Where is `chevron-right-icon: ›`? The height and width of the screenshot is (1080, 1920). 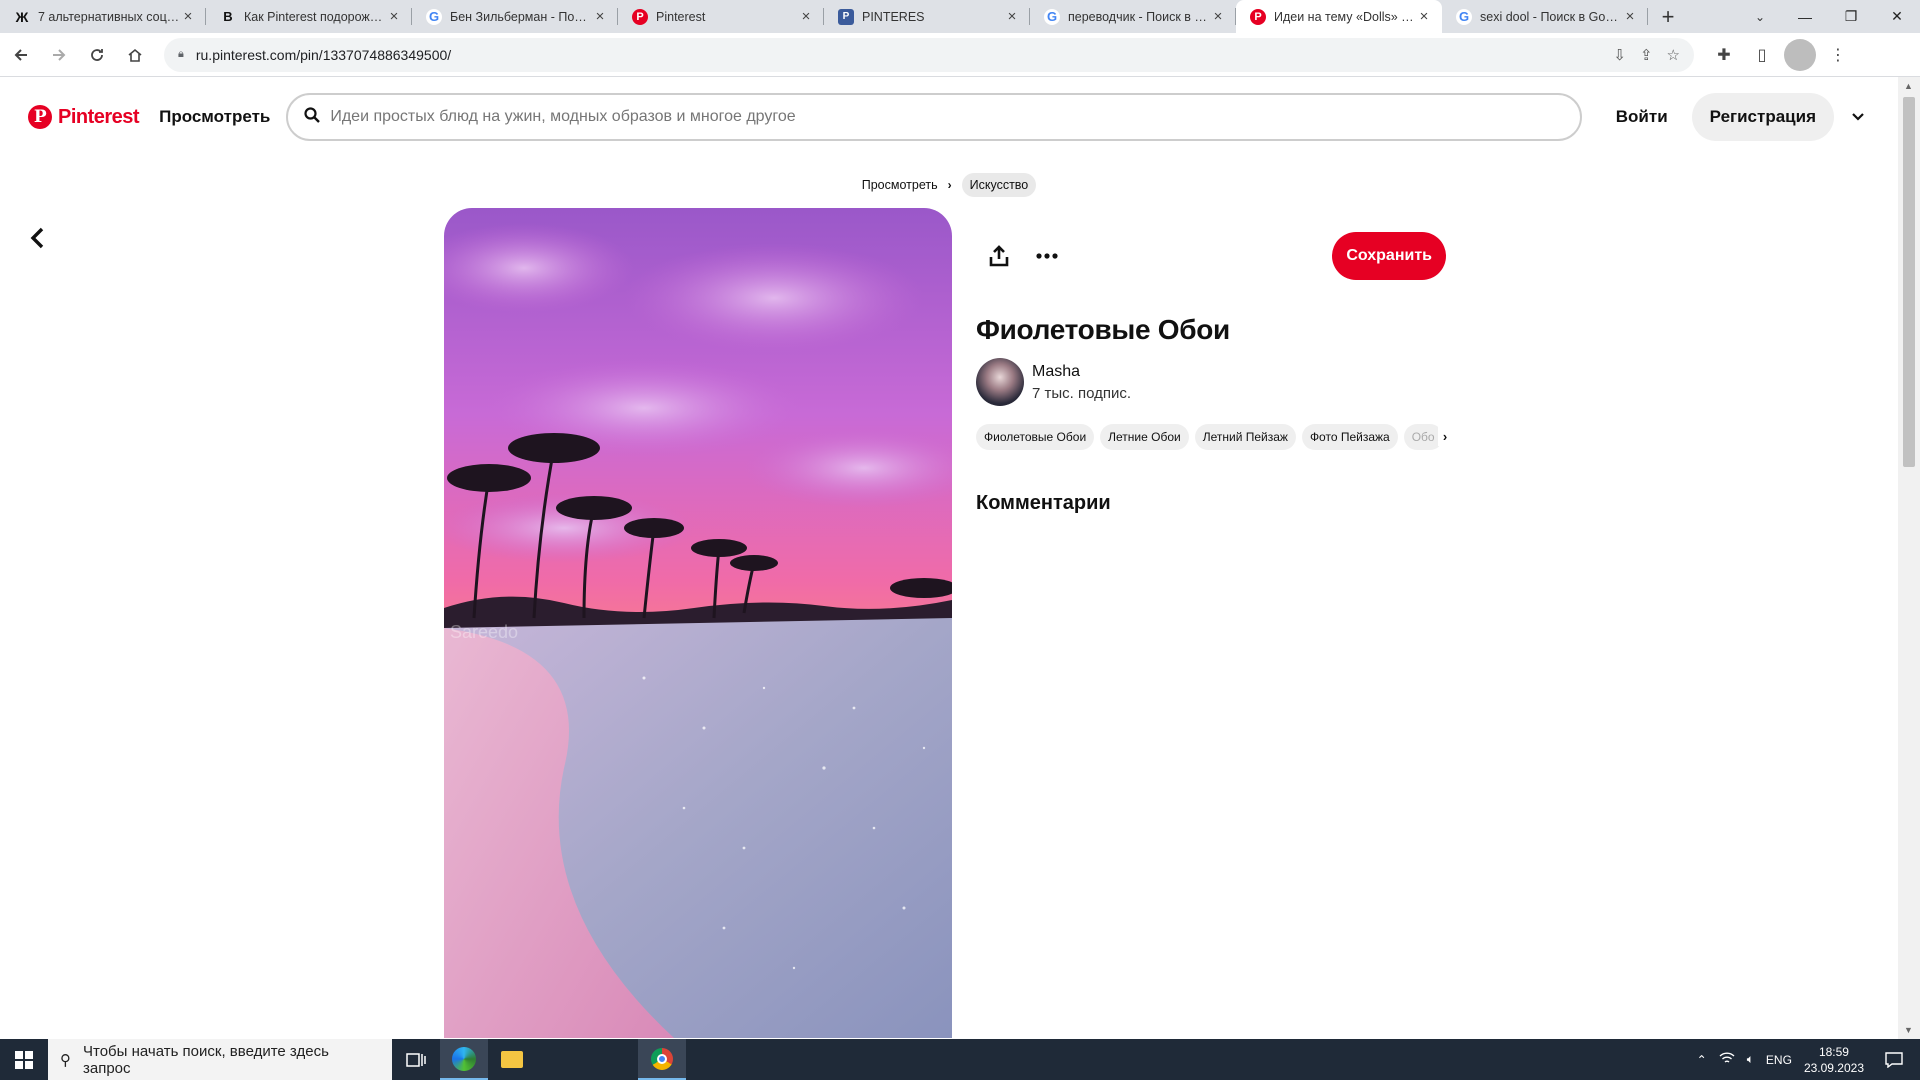 chevron-right-icon: › is located at coordinates (1445, 436).